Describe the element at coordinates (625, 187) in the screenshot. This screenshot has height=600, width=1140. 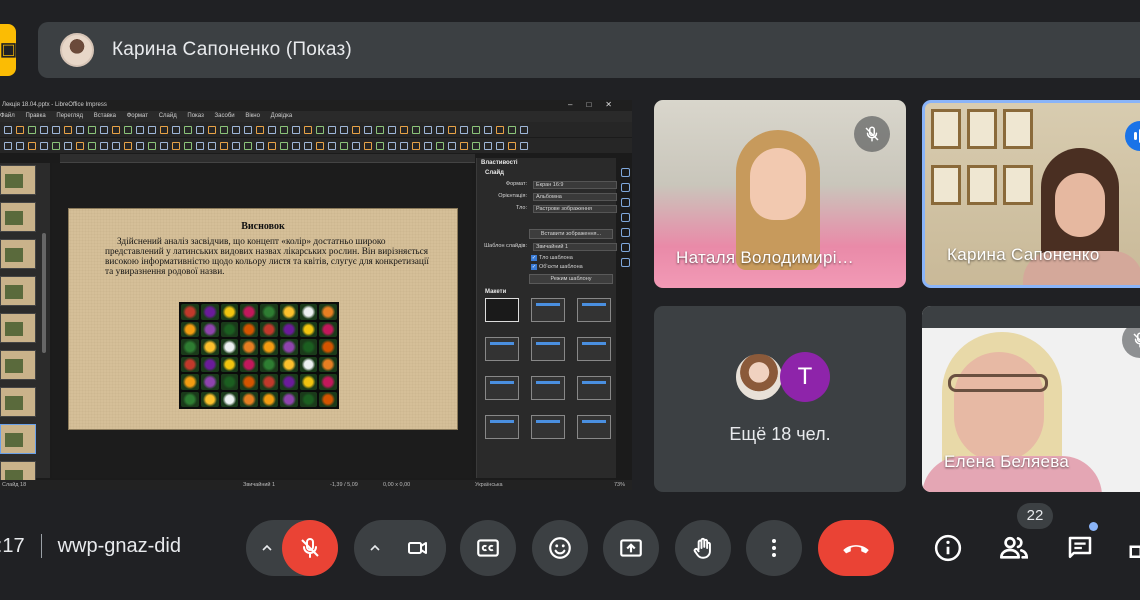
I see `styles-deck-icon` at that location.